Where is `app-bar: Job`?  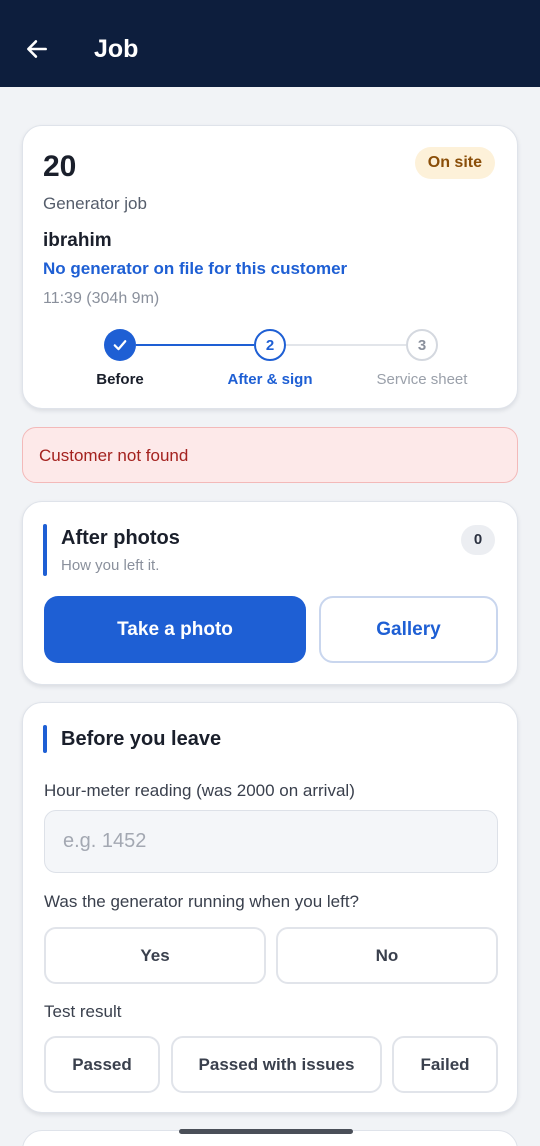
app-bar: Job is located at coordinates (270, 43).